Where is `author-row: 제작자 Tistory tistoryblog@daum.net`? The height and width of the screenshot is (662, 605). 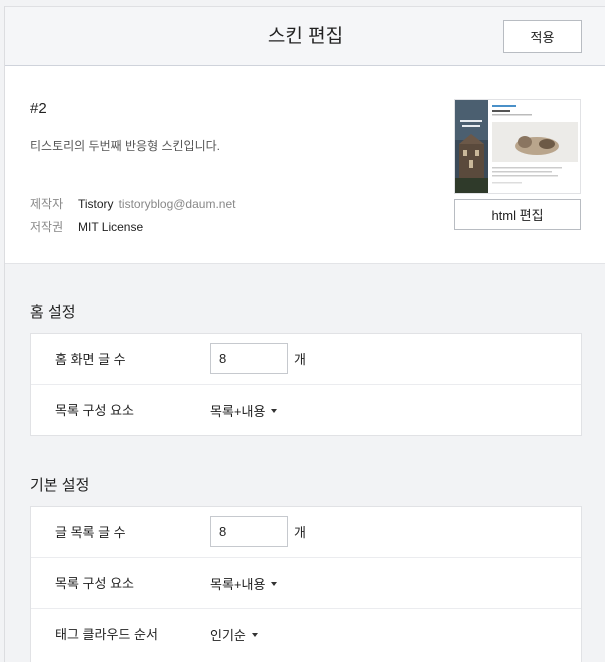 author-row: 제작자 Tistory tistoryblog@daum.net is located at coordinates (132, 203).